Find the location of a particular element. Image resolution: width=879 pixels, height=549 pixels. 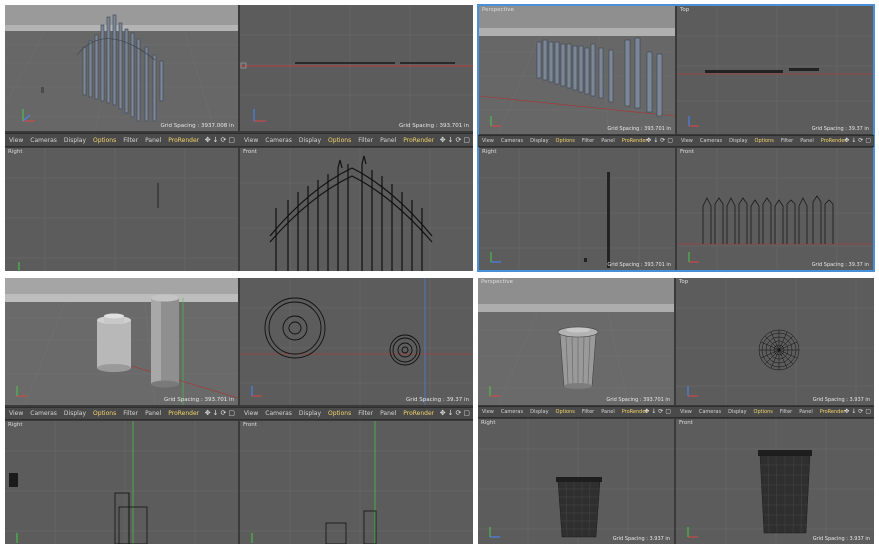

top-viewport: Top Grid Spacing : 3.937 in is located at coordinates (775, 341).